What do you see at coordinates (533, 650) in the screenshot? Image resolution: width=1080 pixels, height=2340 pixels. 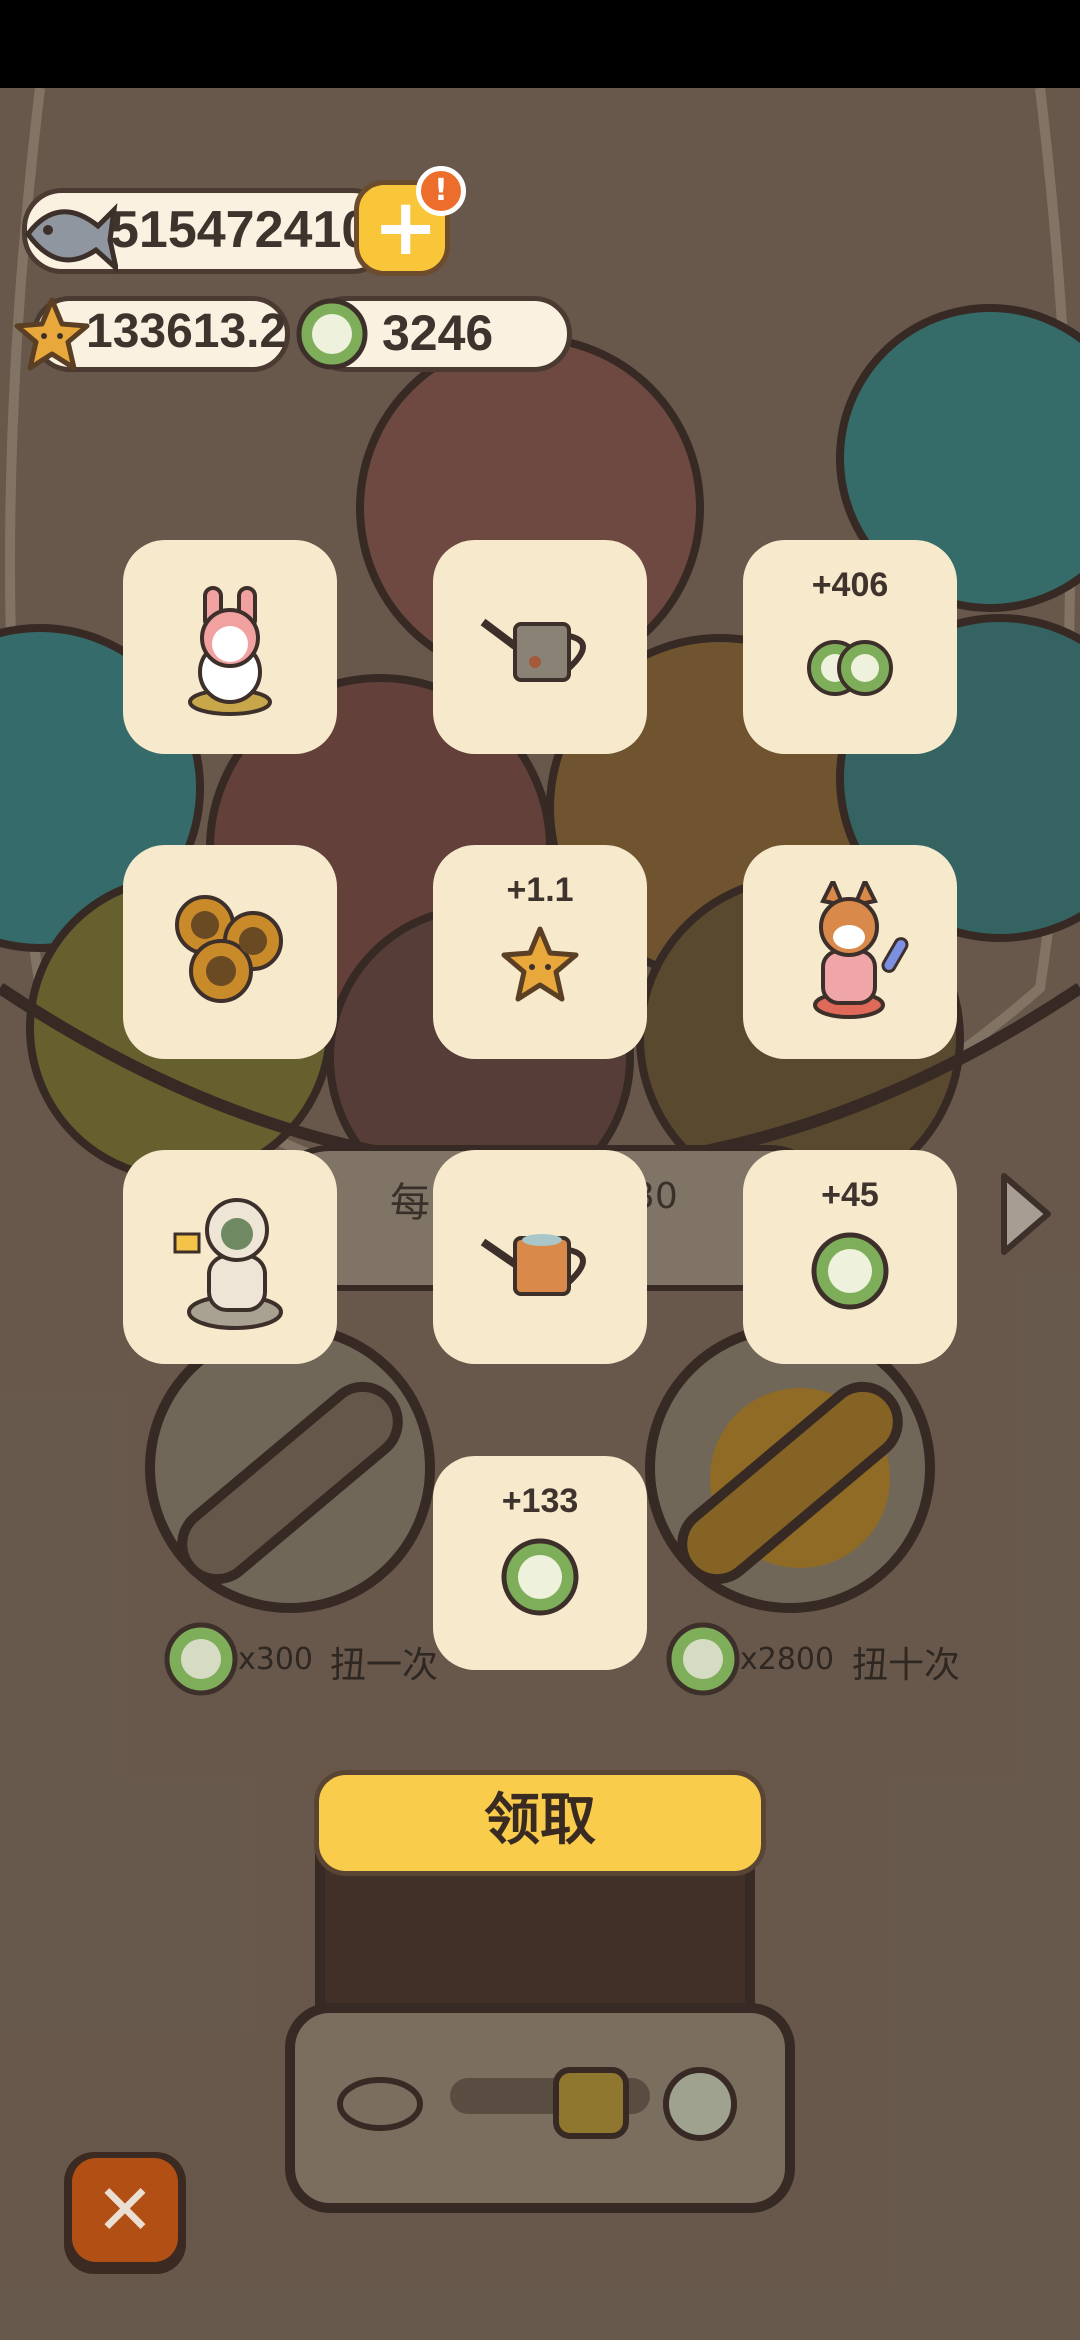 I see `rusty-watering-can-icon` at bounding box center [533, 650].